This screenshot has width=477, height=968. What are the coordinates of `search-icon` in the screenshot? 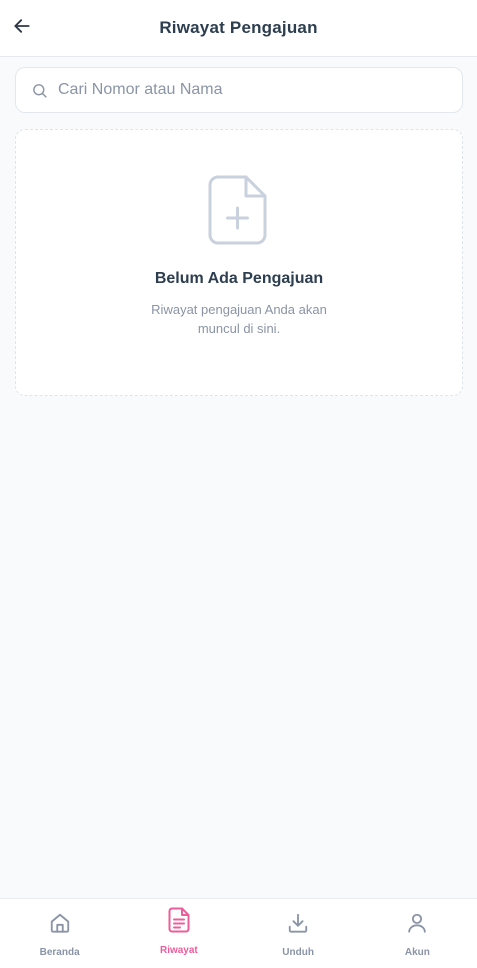 It's located at (39, 90).